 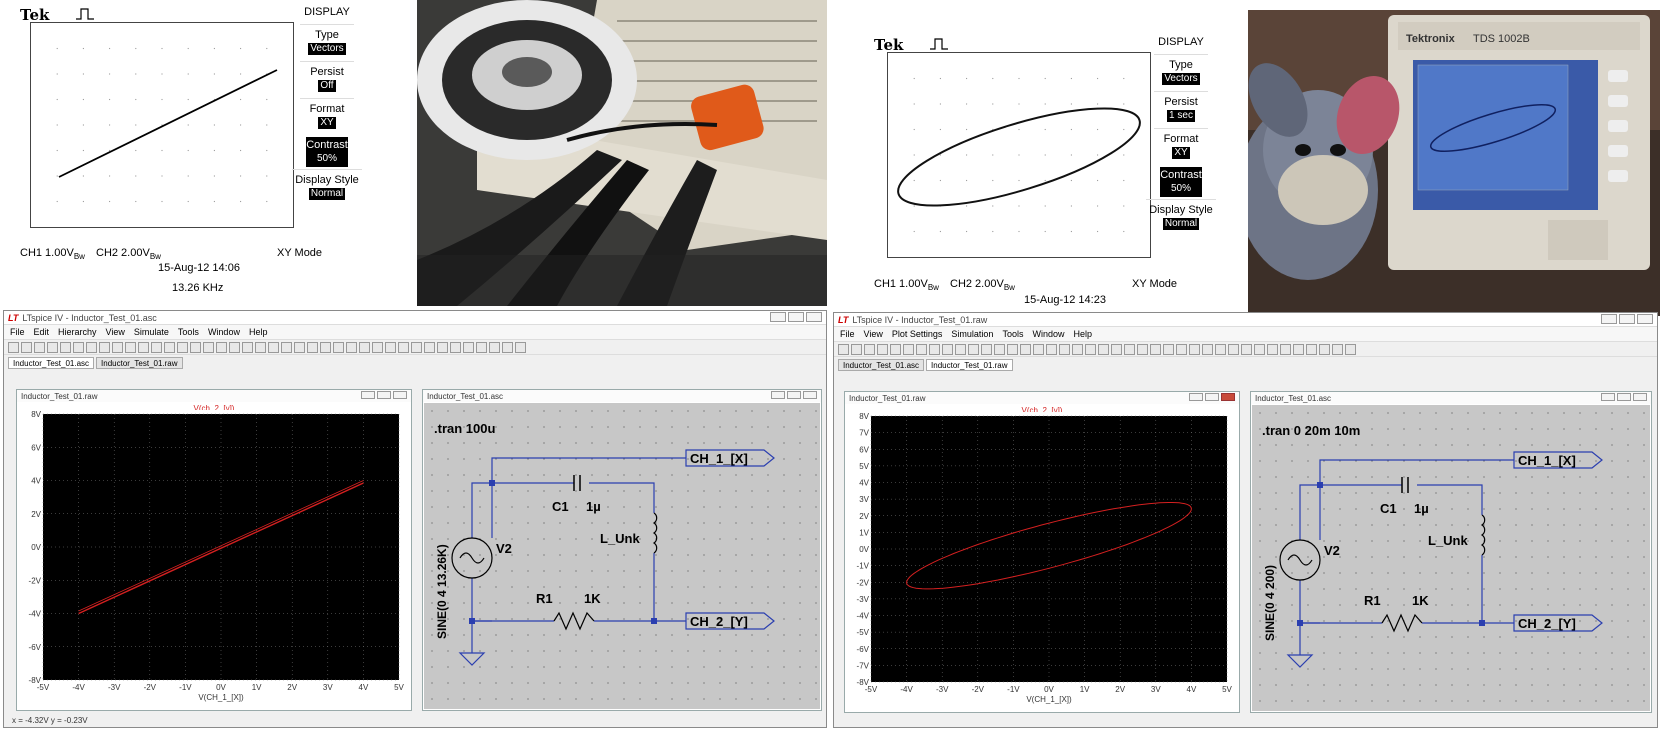 What do you see at coordinates (77, 332) in the screenshot?
I see `menu-hierarchy: Hierarchy` at bounding box center [77, 332].